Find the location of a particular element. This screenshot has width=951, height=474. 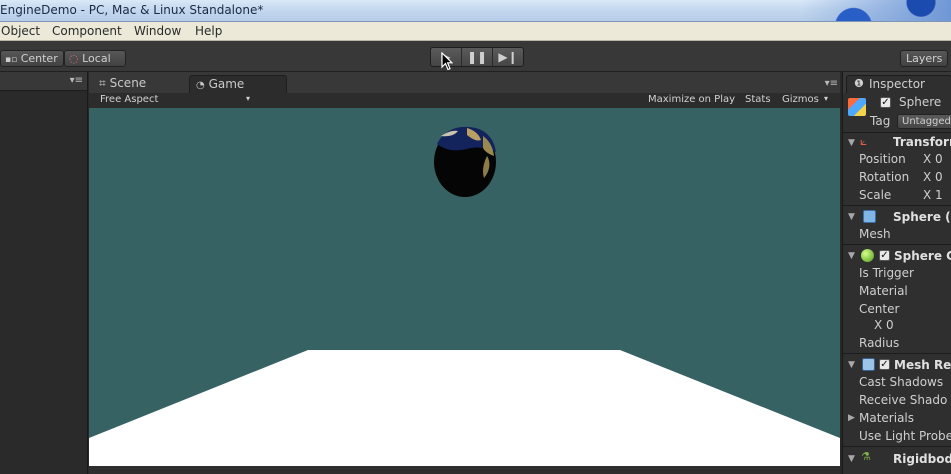

step-button: ▶❙ is located at coordinates (508, 57).